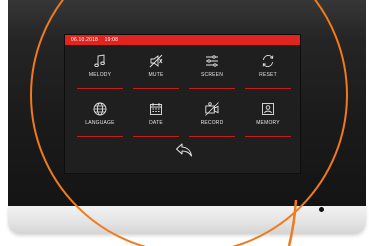  Describe the element at coordinates (100, 75) in the screenshot. I see `menu-item-label: MELODY` at that location.